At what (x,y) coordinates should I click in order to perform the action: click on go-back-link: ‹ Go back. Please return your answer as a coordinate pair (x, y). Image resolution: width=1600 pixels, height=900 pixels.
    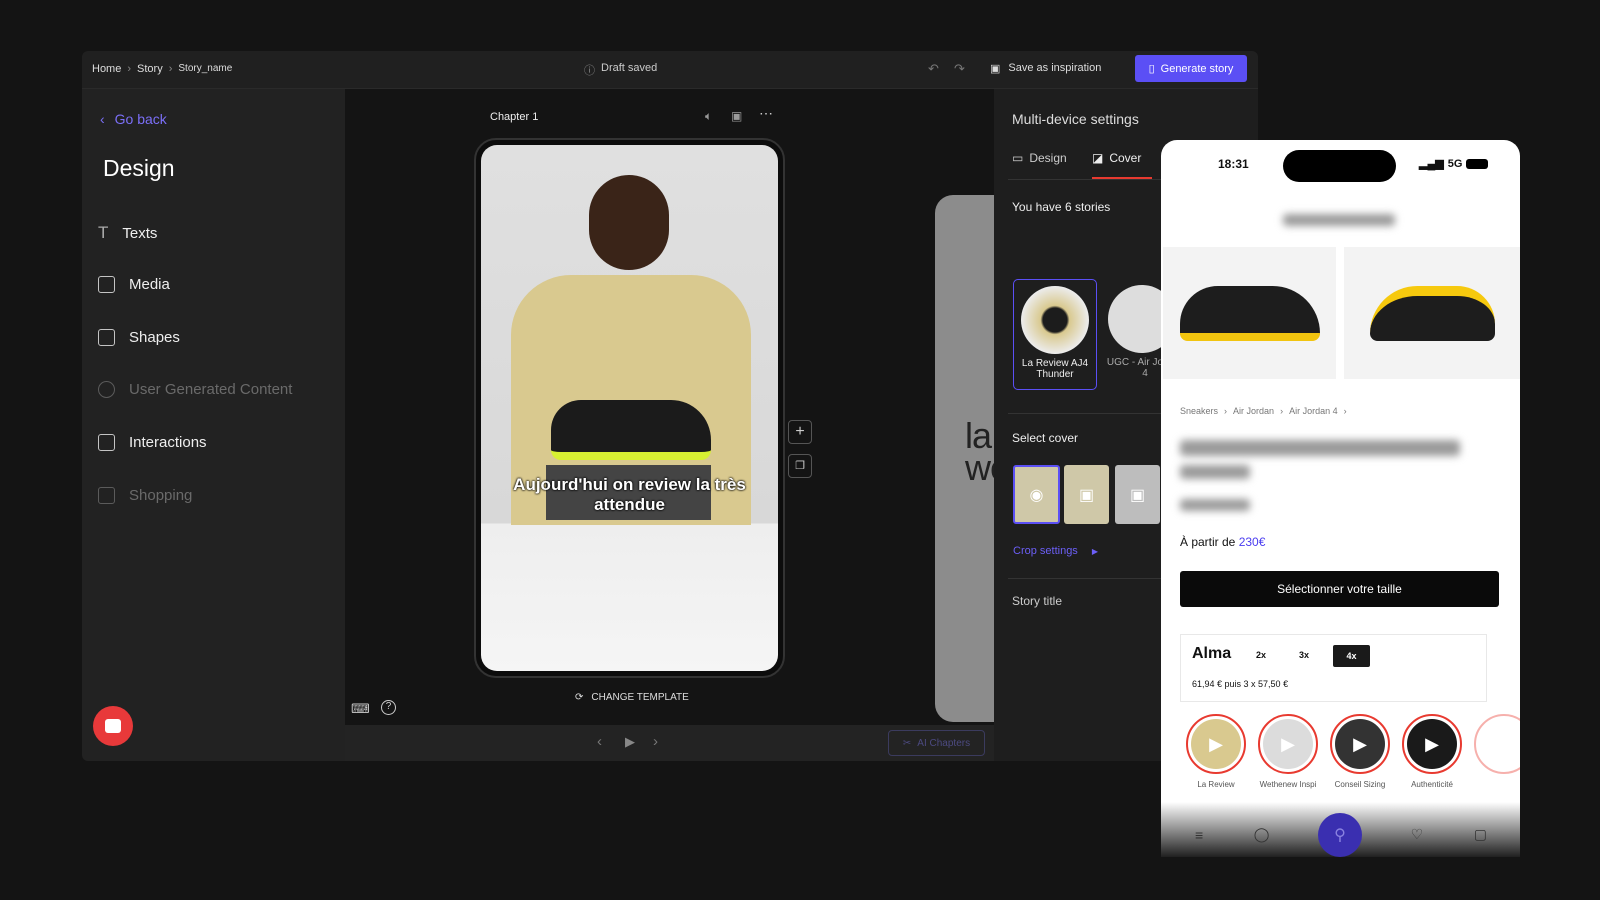
    Looking at the image, I should click on (133, 119).